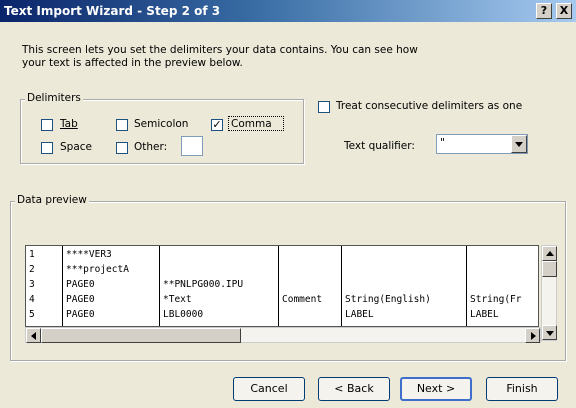  Describe the element at coordinates (150, 147) in the screenshot. I see `other-label: Other:` at that location.